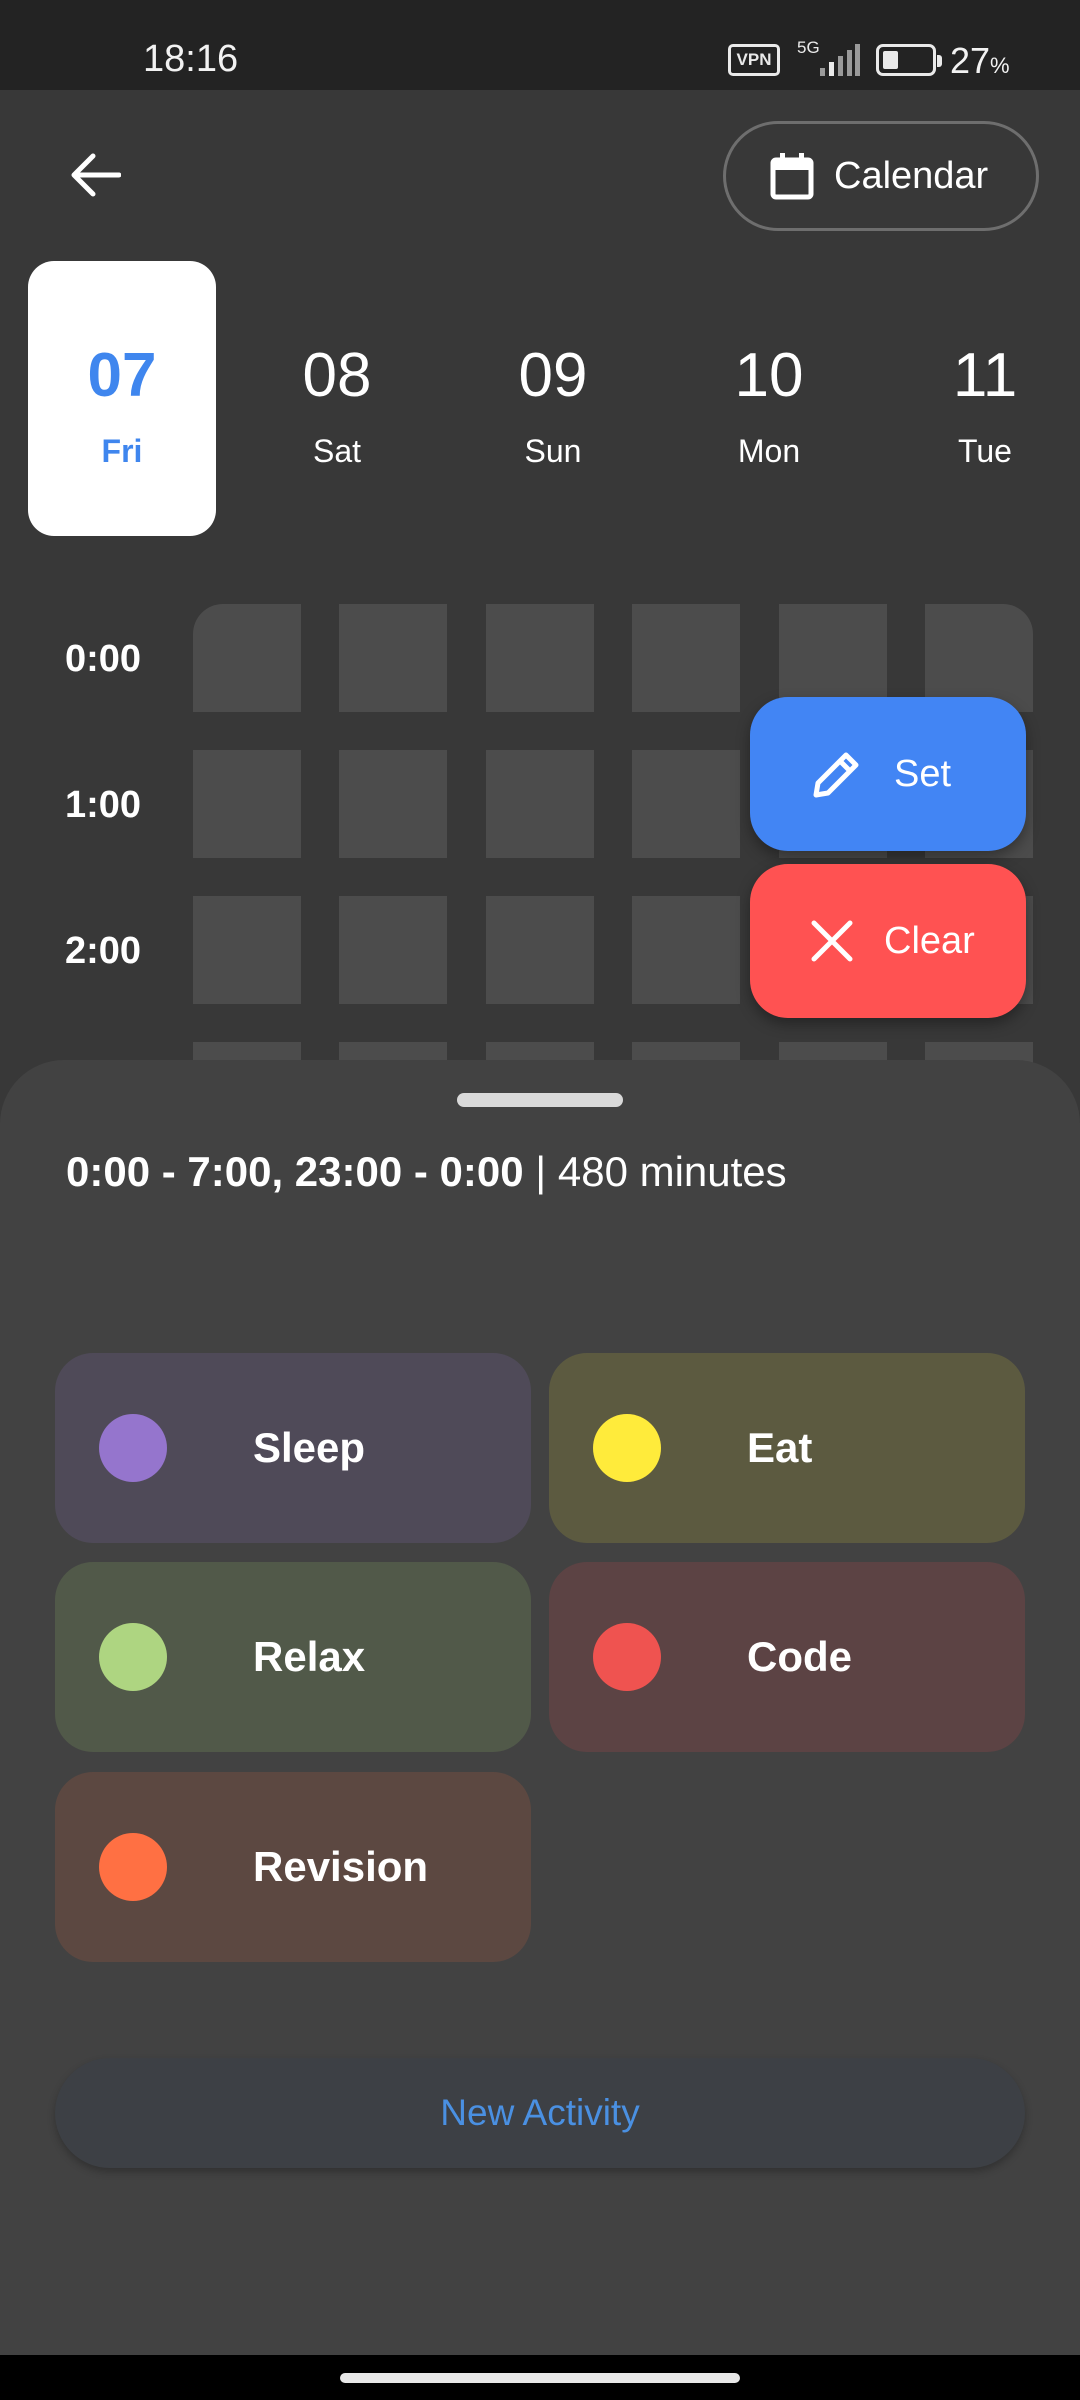 This screenshot has height=2400, width=1080. I want to click on activity-sleep: Sleep, so click(293, 1448).